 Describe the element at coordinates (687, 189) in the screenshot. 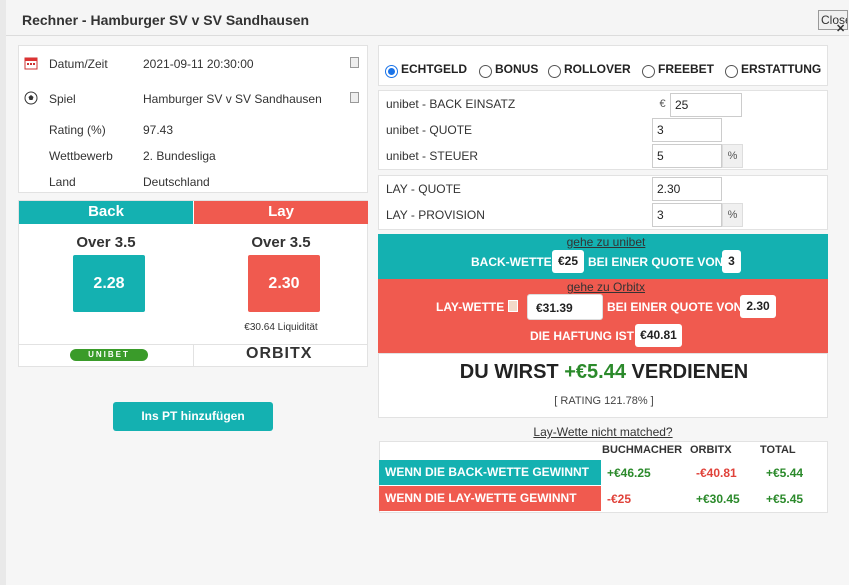

I see `lay-odds-input: 2.30` at that location.